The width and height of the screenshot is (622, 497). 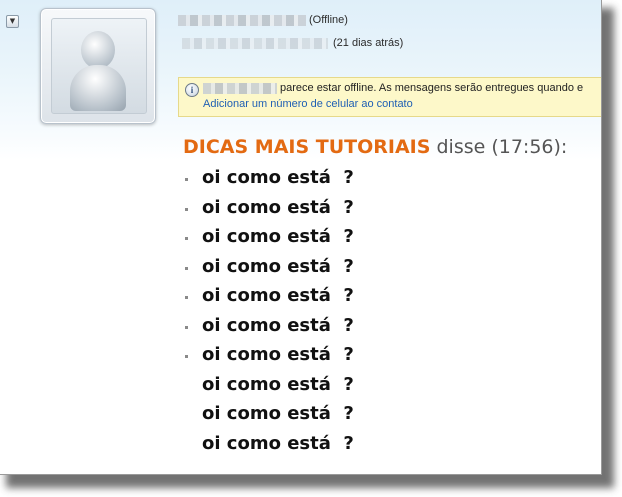 What do you see at coordinates (499, 147) in the screenshot?
I see `sender-timestamp: disse (17:56):` at bounding box center [499, 147].